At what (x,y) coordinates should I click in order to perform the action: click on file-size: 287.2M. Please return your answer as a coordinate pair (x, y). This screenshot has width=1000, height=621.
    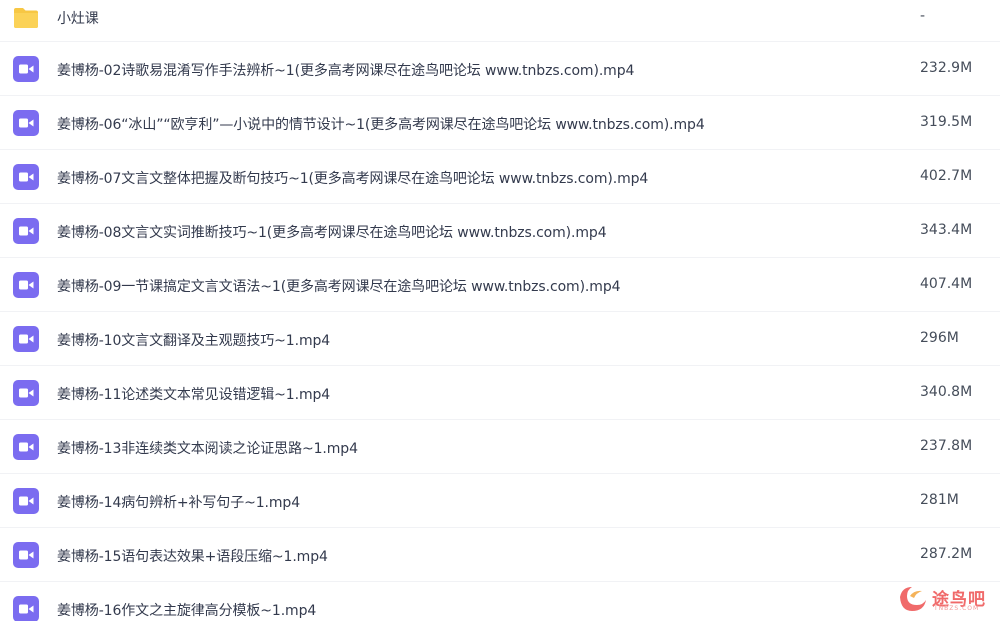
    Looking at the image, I should click on (946, 554).